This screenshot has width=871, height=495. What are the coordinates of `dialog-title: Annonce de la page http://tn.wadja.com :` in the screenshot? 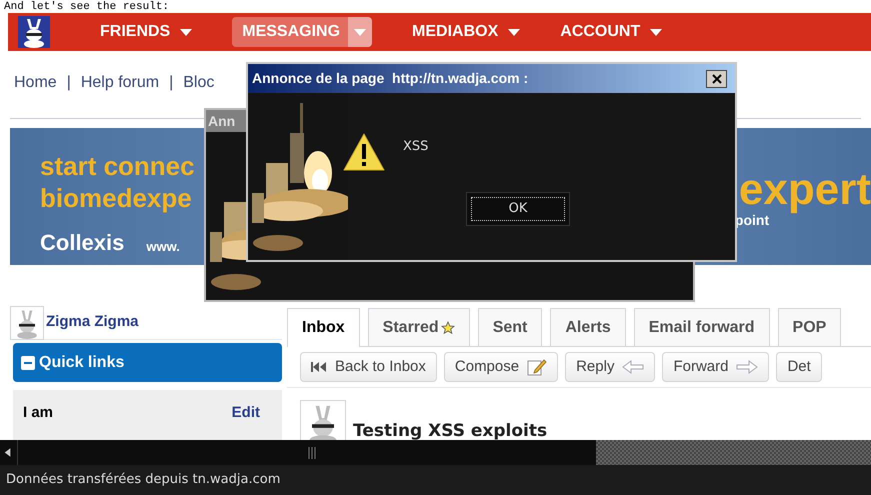 It's located at (390, 78).